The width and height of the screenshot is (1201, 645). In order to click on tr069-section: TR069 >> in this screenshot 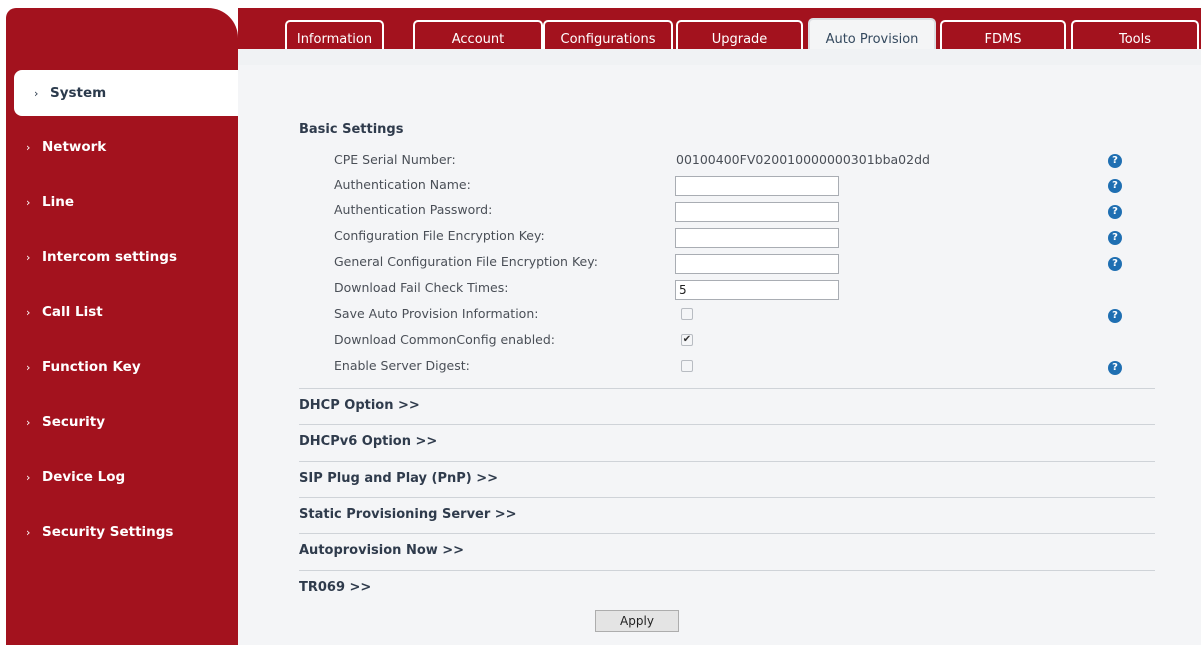, I will do `click(727, 588)`.